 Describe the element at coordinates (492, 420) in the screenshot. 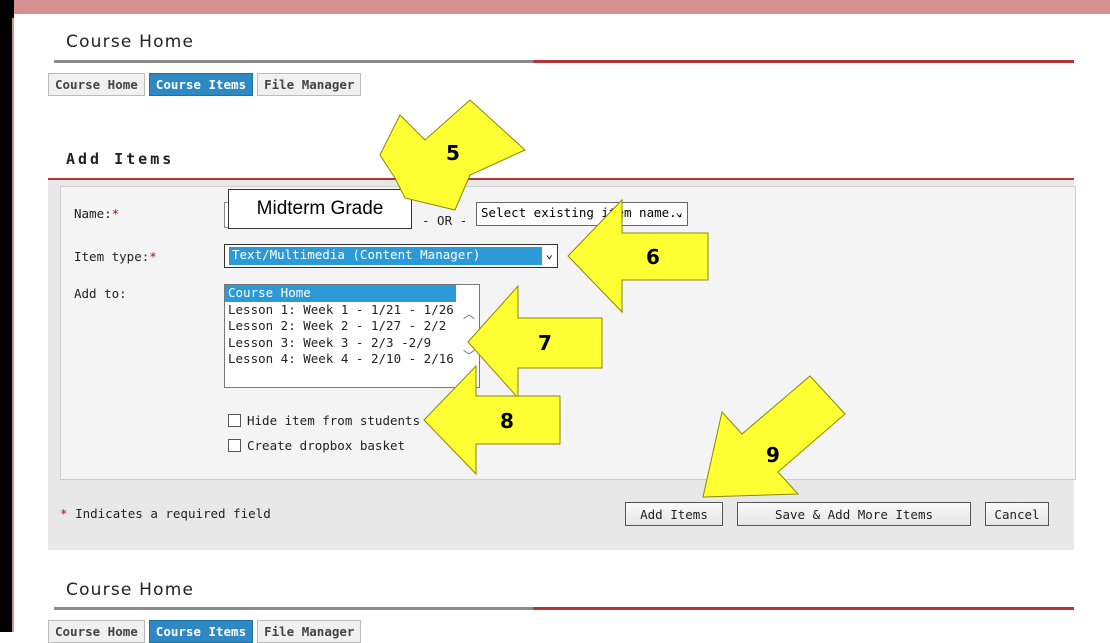

I see `arrow-8-icon` at that location.